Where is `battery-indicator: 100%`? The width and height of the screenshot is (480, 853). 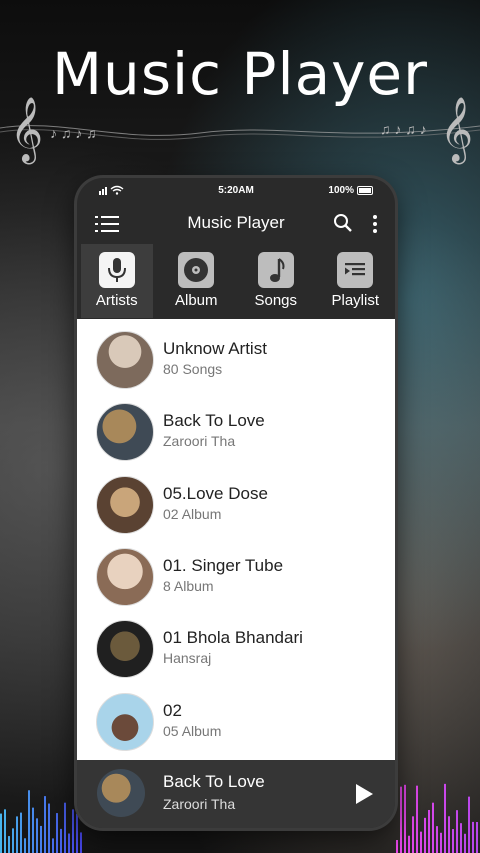
battery-indicator: 100% is located at coordinates (350, 190).